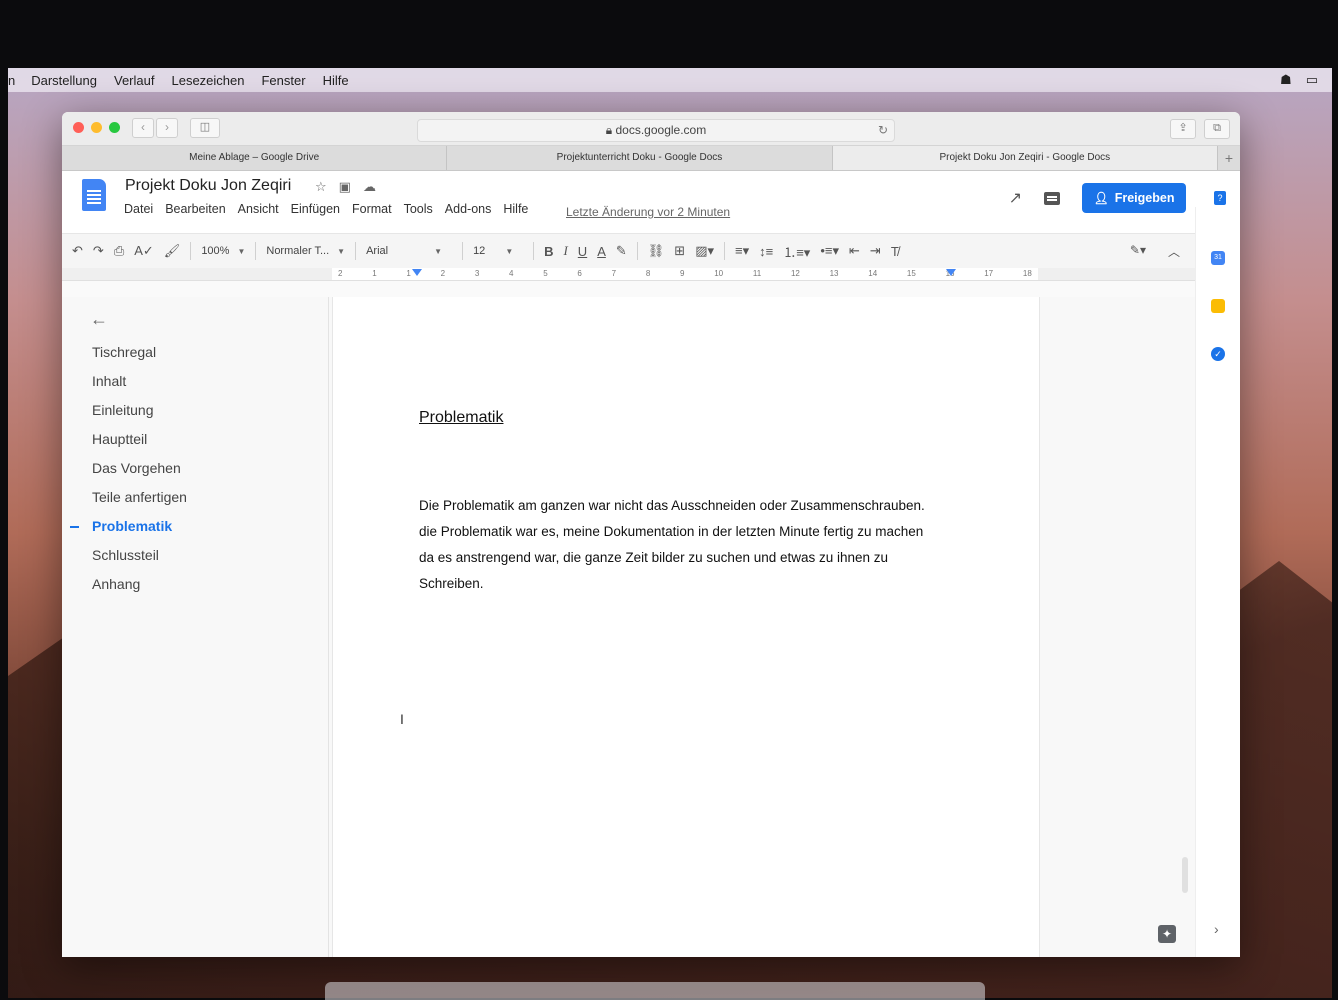 This screenshot has height=1000, width=1338. What do you see at coordinates (258, 209) in the screenshot?
I see `menu-ansicht: Ansicht` at bounding box center [258, 209].